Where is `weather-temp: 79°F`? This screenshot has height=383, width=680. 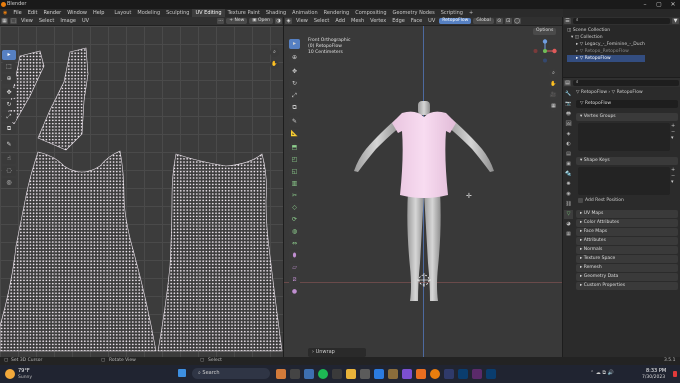 weather-temp: 79°F is located at coordinates (24, 371).